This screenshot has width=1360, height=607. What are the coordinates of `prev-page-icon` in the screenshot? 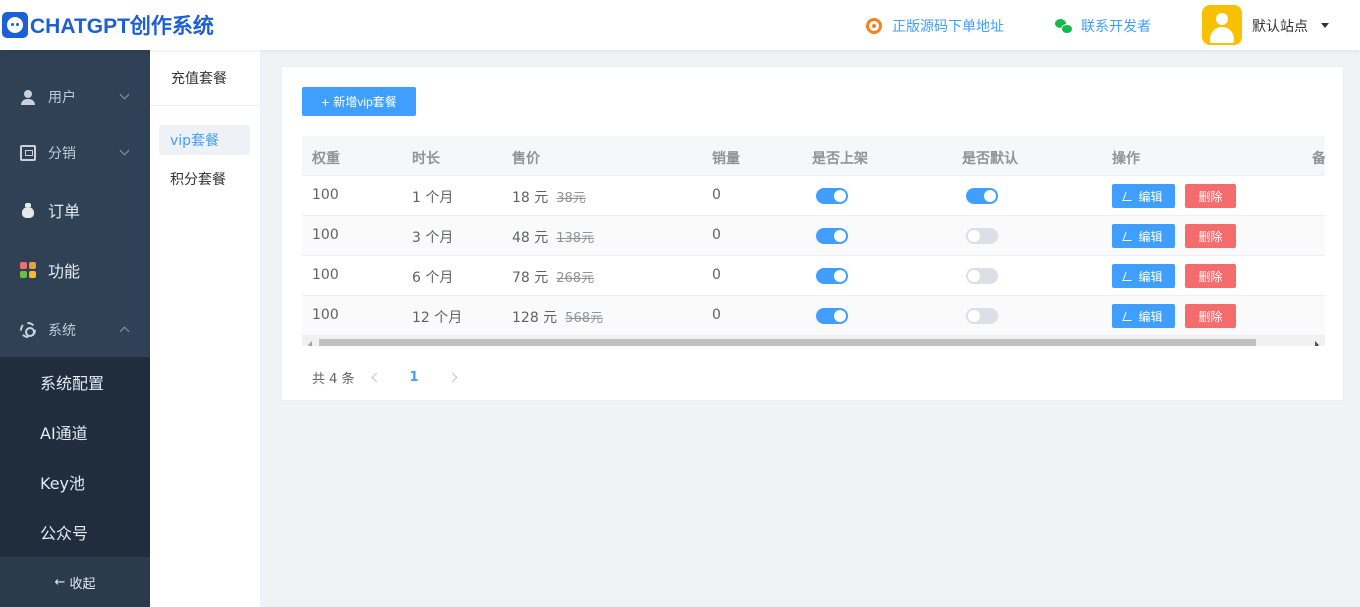 It's located at (376, 377).